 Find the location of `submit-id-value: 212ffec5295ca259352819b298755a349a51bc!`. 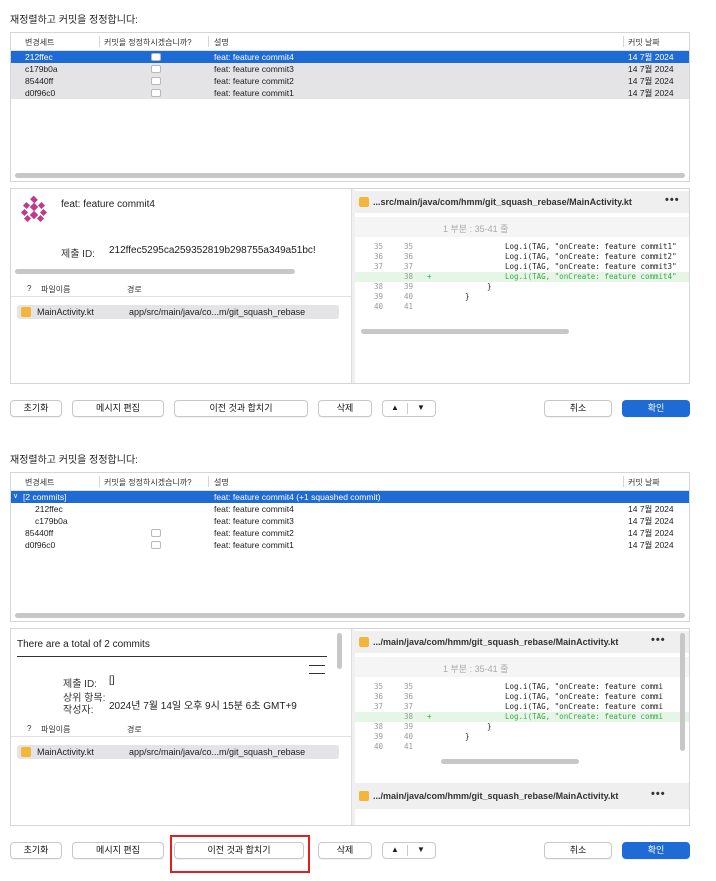

submit-id-value: 212ffec5295ca259352819b298755a349a51bc! is located at coordinates (212, 250).